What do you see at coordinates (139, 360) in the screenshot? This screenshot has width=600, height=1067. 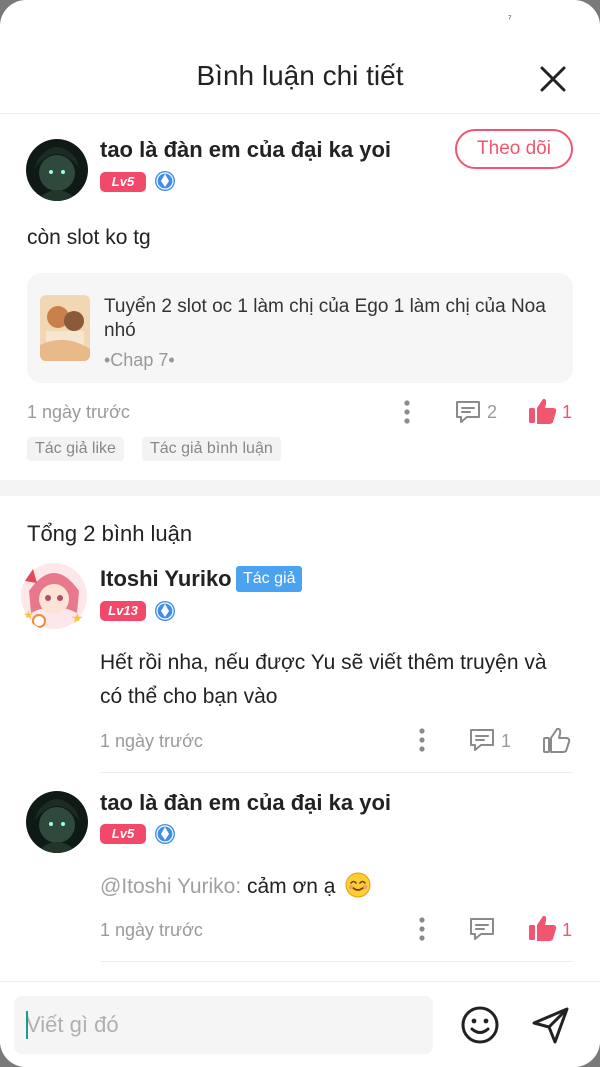 I see `chapter-number: •Chap 7•` at bounding box center [139, 360].